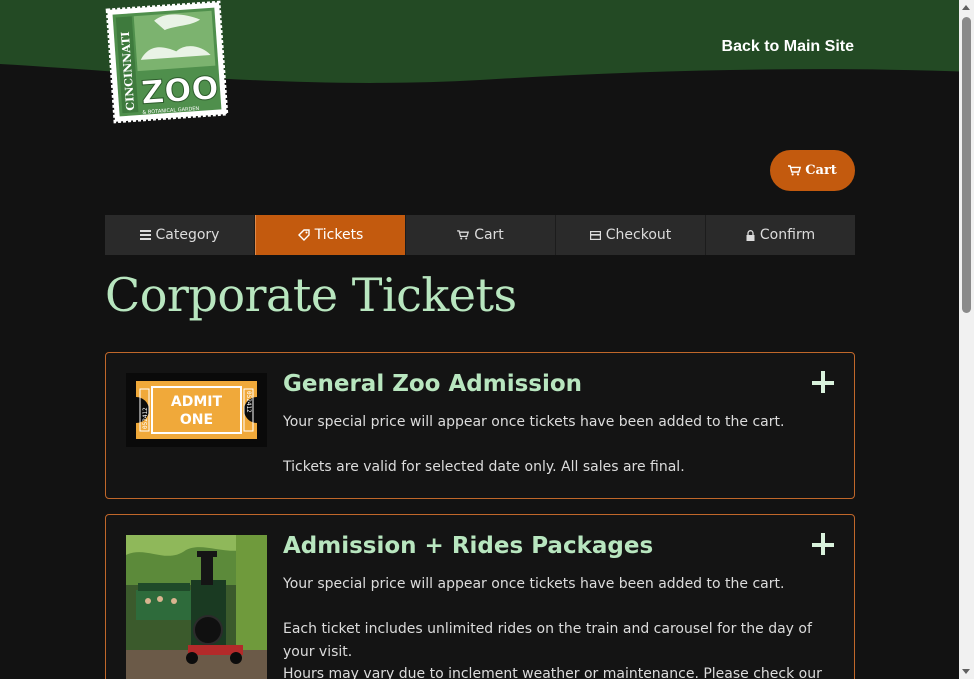 This screenshot has width=974, height=679. I want to click on ticket-number-left: 052412, so click(145, 418).